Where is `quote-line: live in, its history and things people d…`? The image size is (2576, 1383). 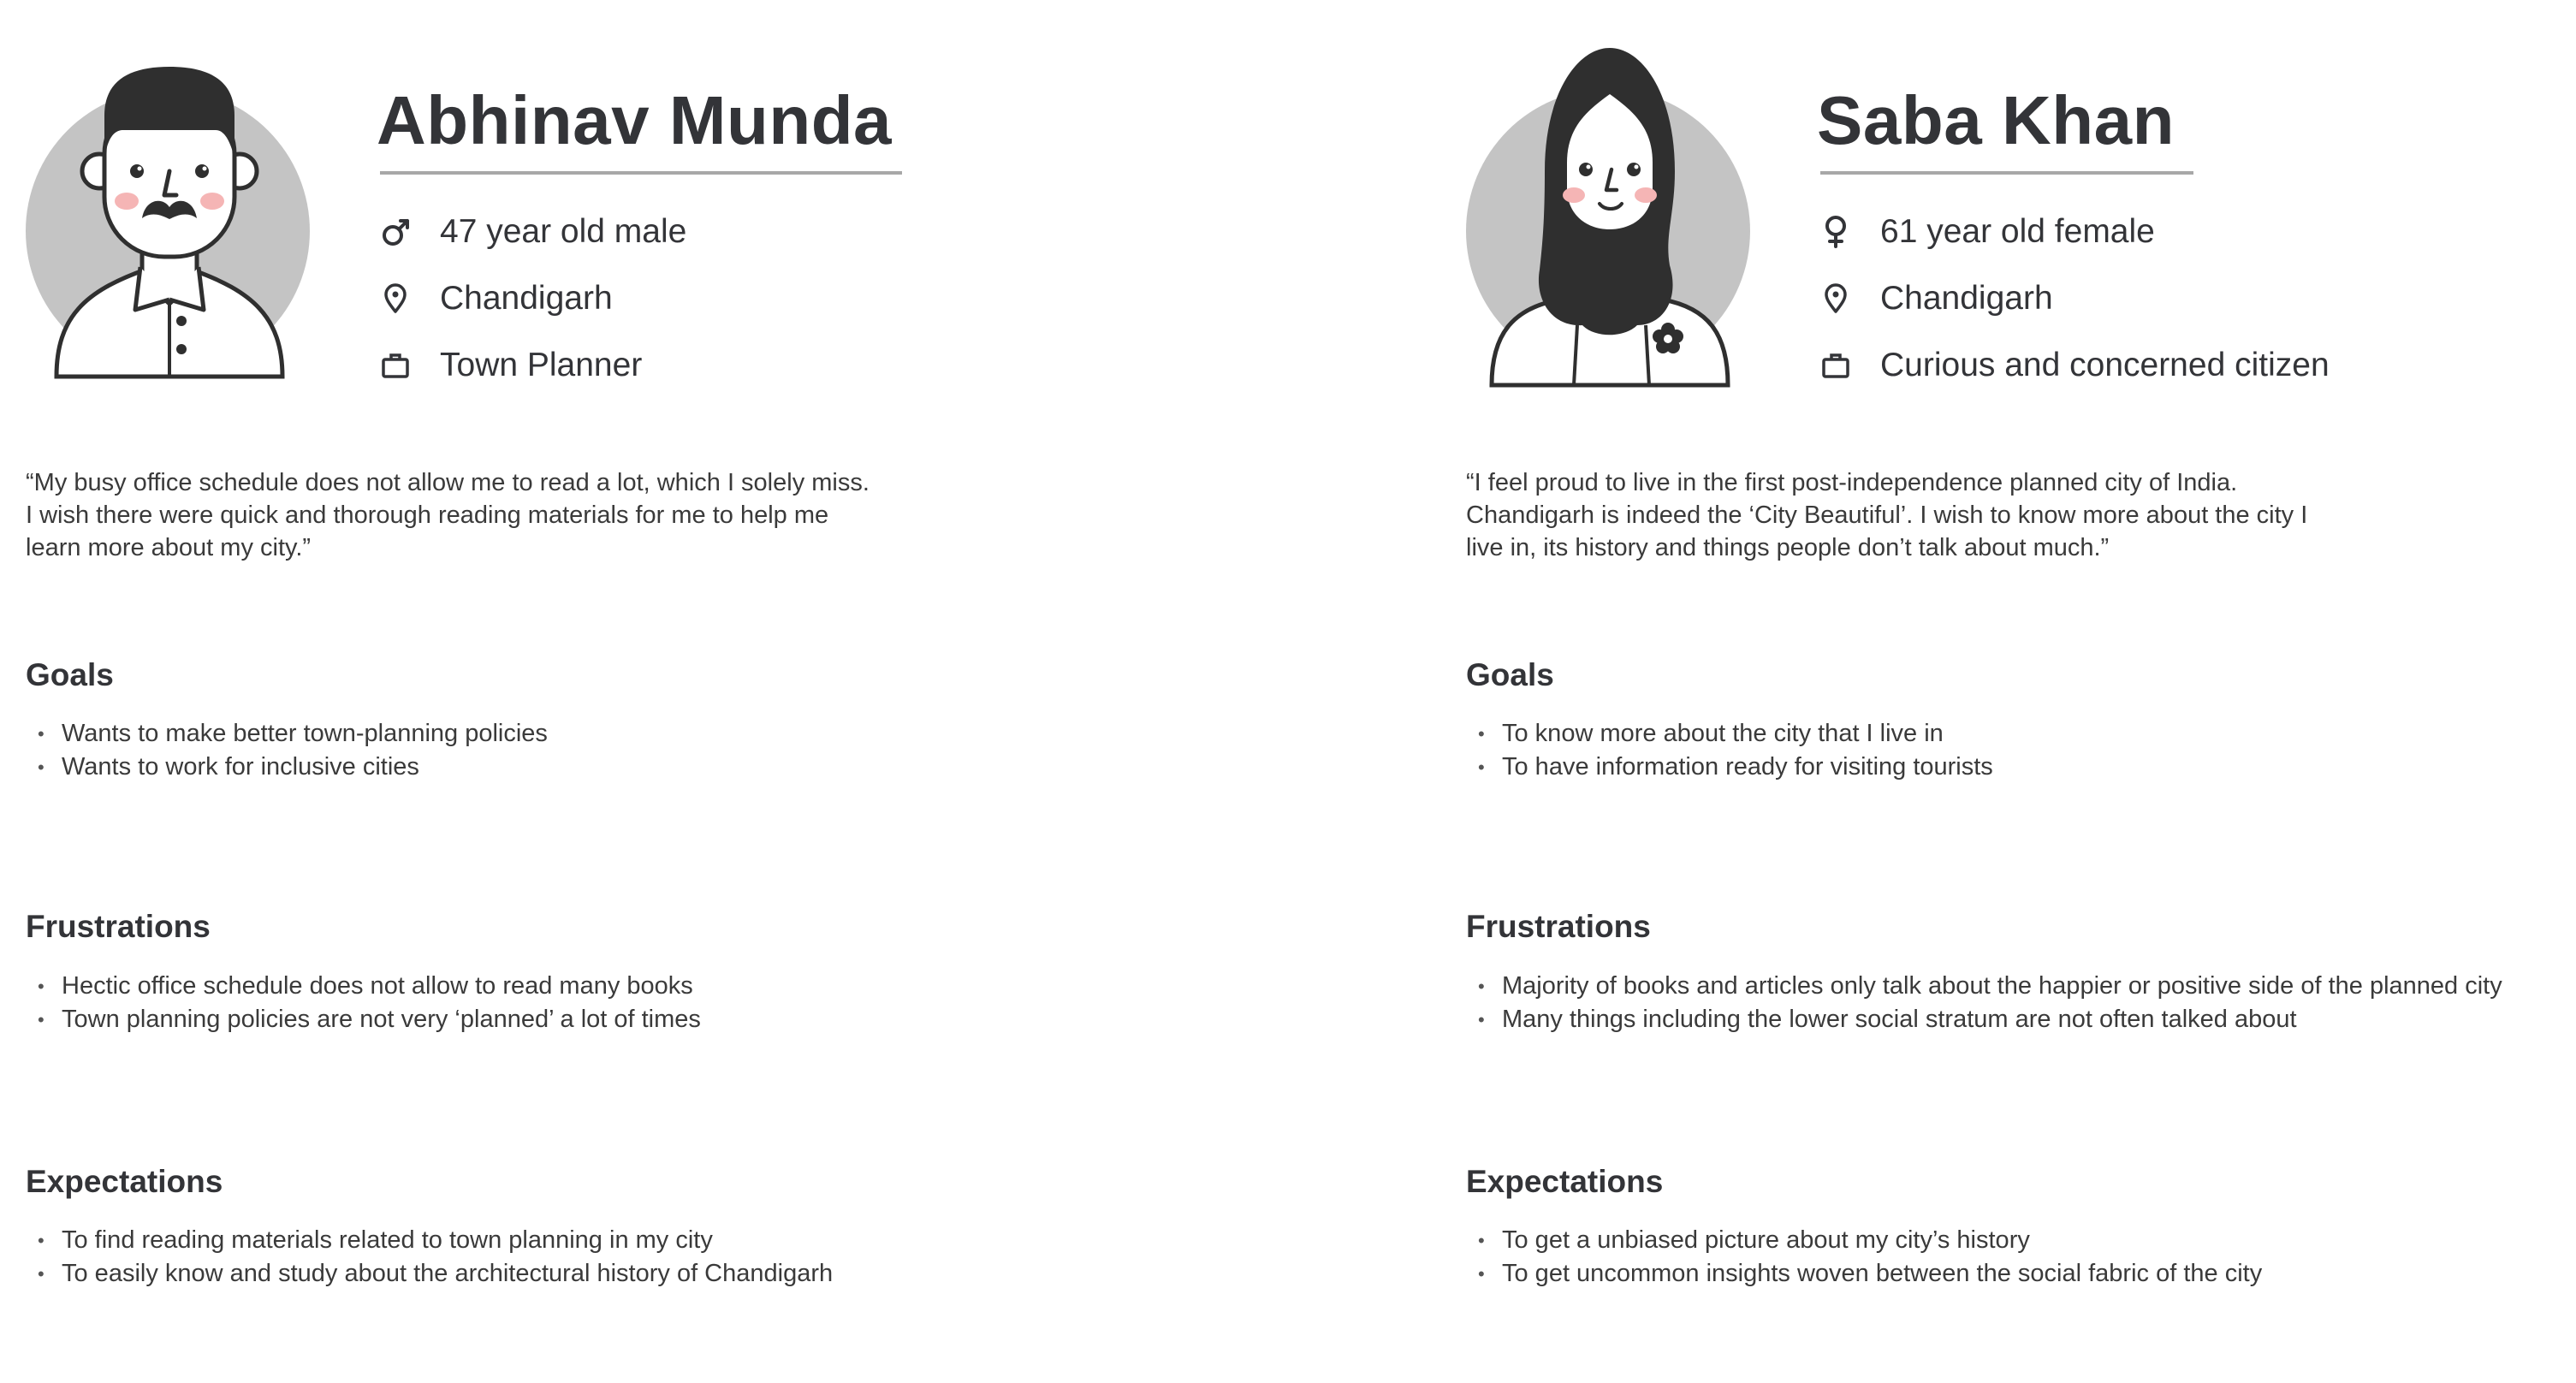
quote-line: live in, its history and things people d… is located at coordinates (1788, 547).